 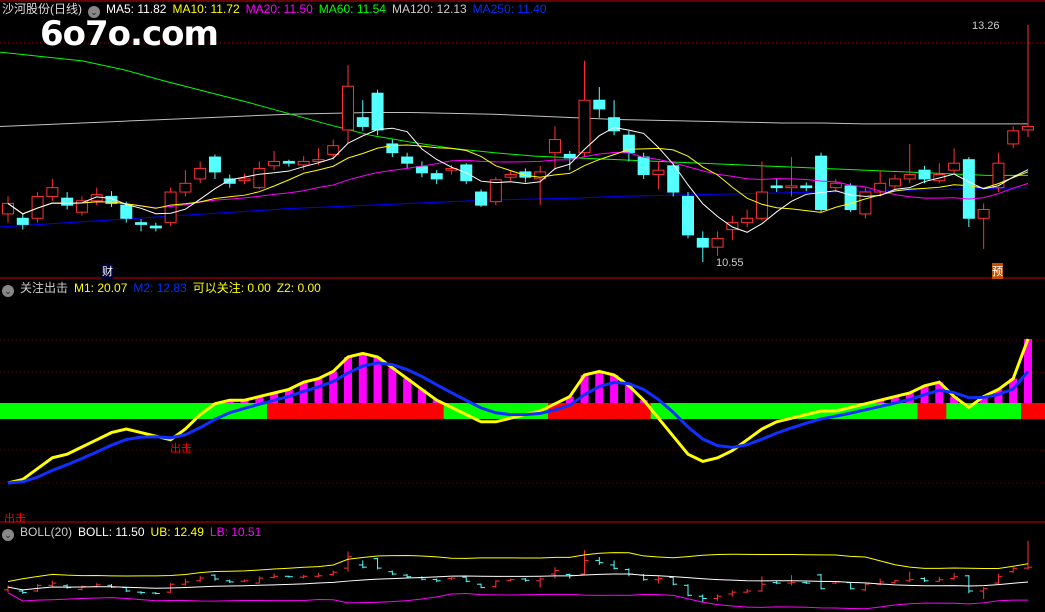 What do you see at coordinates (509, 9) in the screenshot?
I see `ma250-label: MA250: 11.40` at bounding box center [509, 9].